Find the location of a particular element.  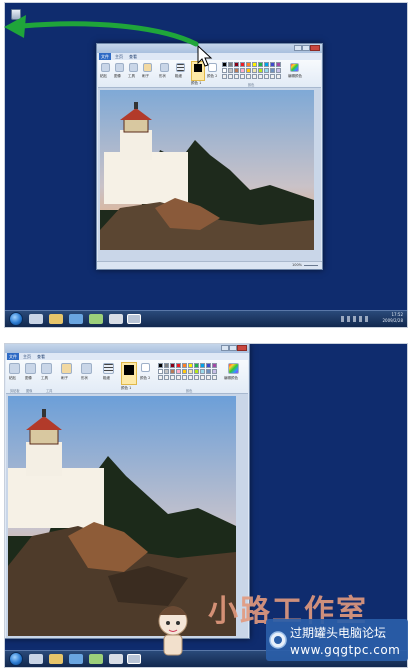

title-bar is located at coordinates (127, 348).